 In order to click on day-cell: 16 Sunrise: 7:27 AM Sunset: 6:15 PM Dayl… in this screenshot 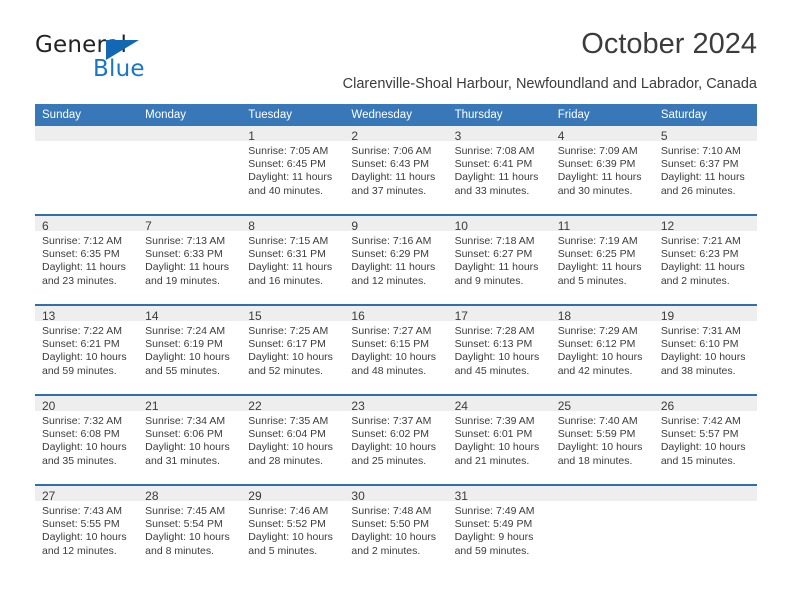, I will do `click(396, 349)`.